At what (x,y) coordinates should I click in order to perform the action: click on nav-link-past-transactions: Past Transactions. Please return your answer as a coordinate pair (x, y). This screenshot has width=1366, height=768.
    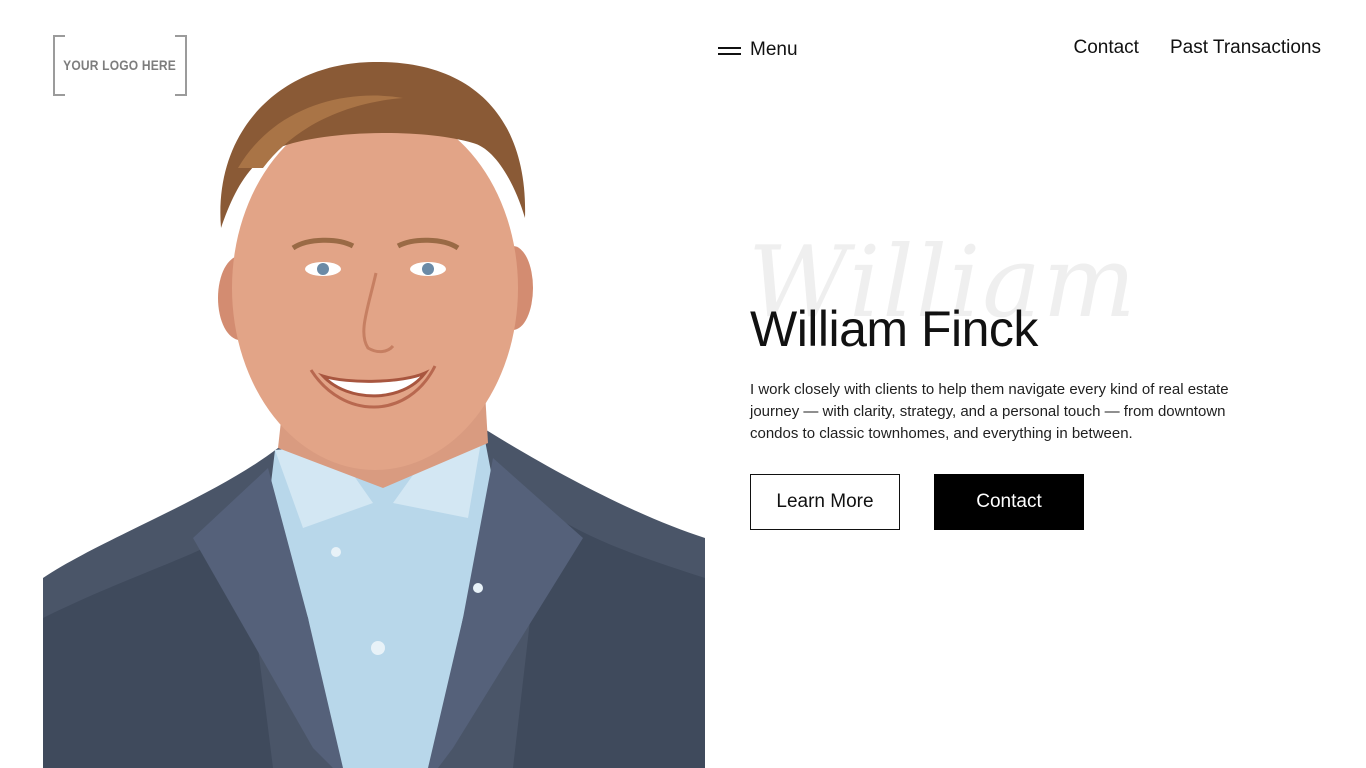
    Looking at the image, I should click on (1245, 48).